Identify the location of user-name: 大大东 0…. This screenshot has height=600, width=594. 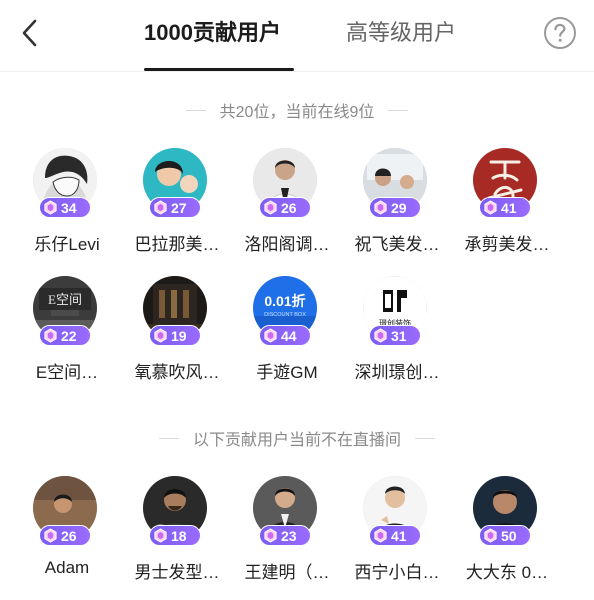
(507, 572).